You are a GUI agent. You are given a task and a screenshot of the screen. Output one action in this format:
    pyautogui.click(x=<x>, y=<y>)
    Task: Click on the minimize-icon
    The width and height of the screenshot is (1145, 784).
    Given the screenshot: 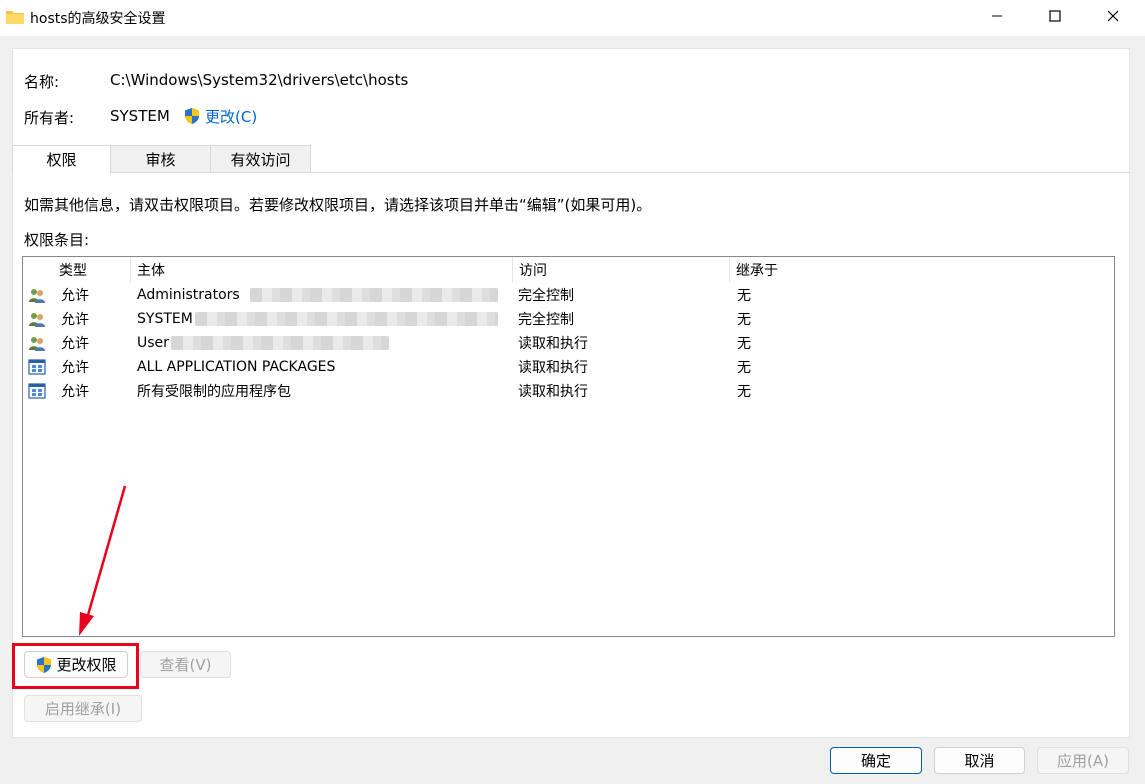 What is the action you would take?
    pyautogui.click(x=997, y=16)
    